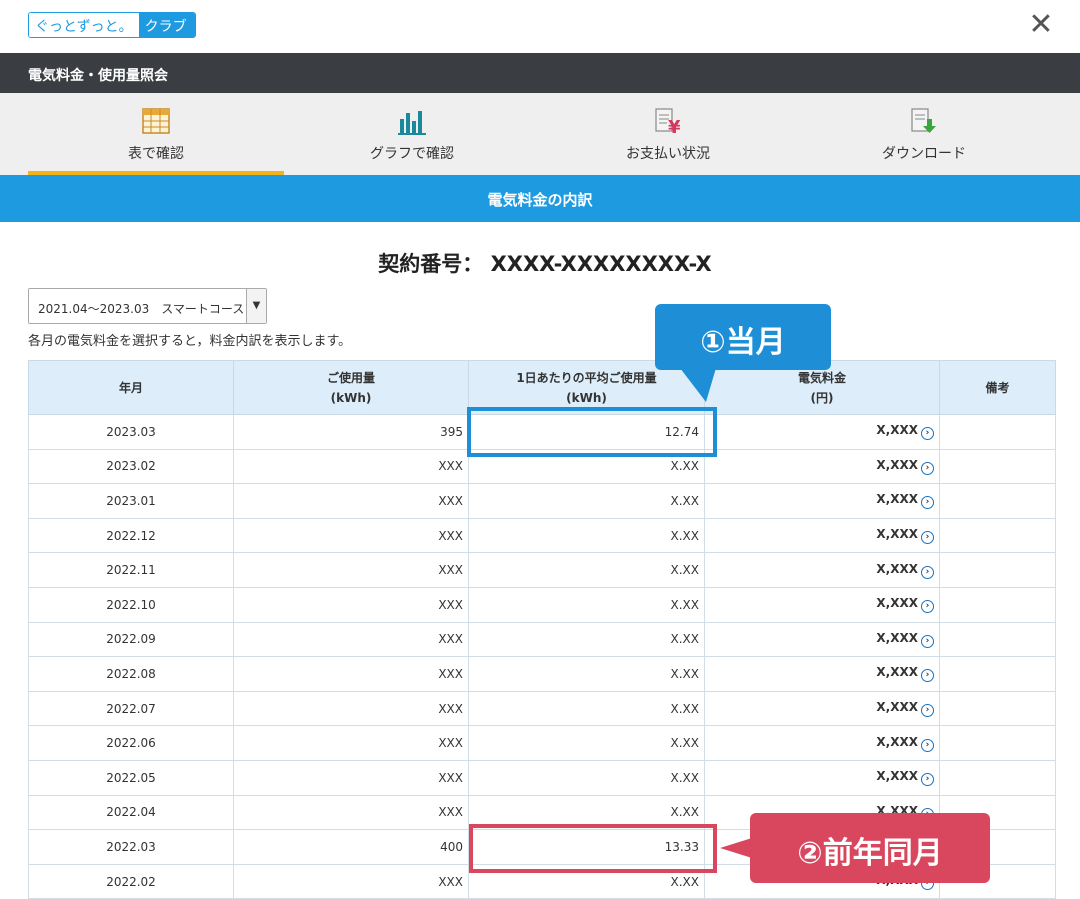 Image resolution: width=1080 pixels, height=899 pixels. Describe the element at coordinates (870, 848) in the screenshot. I see `last-year-callout: ②前年同月` at that location.